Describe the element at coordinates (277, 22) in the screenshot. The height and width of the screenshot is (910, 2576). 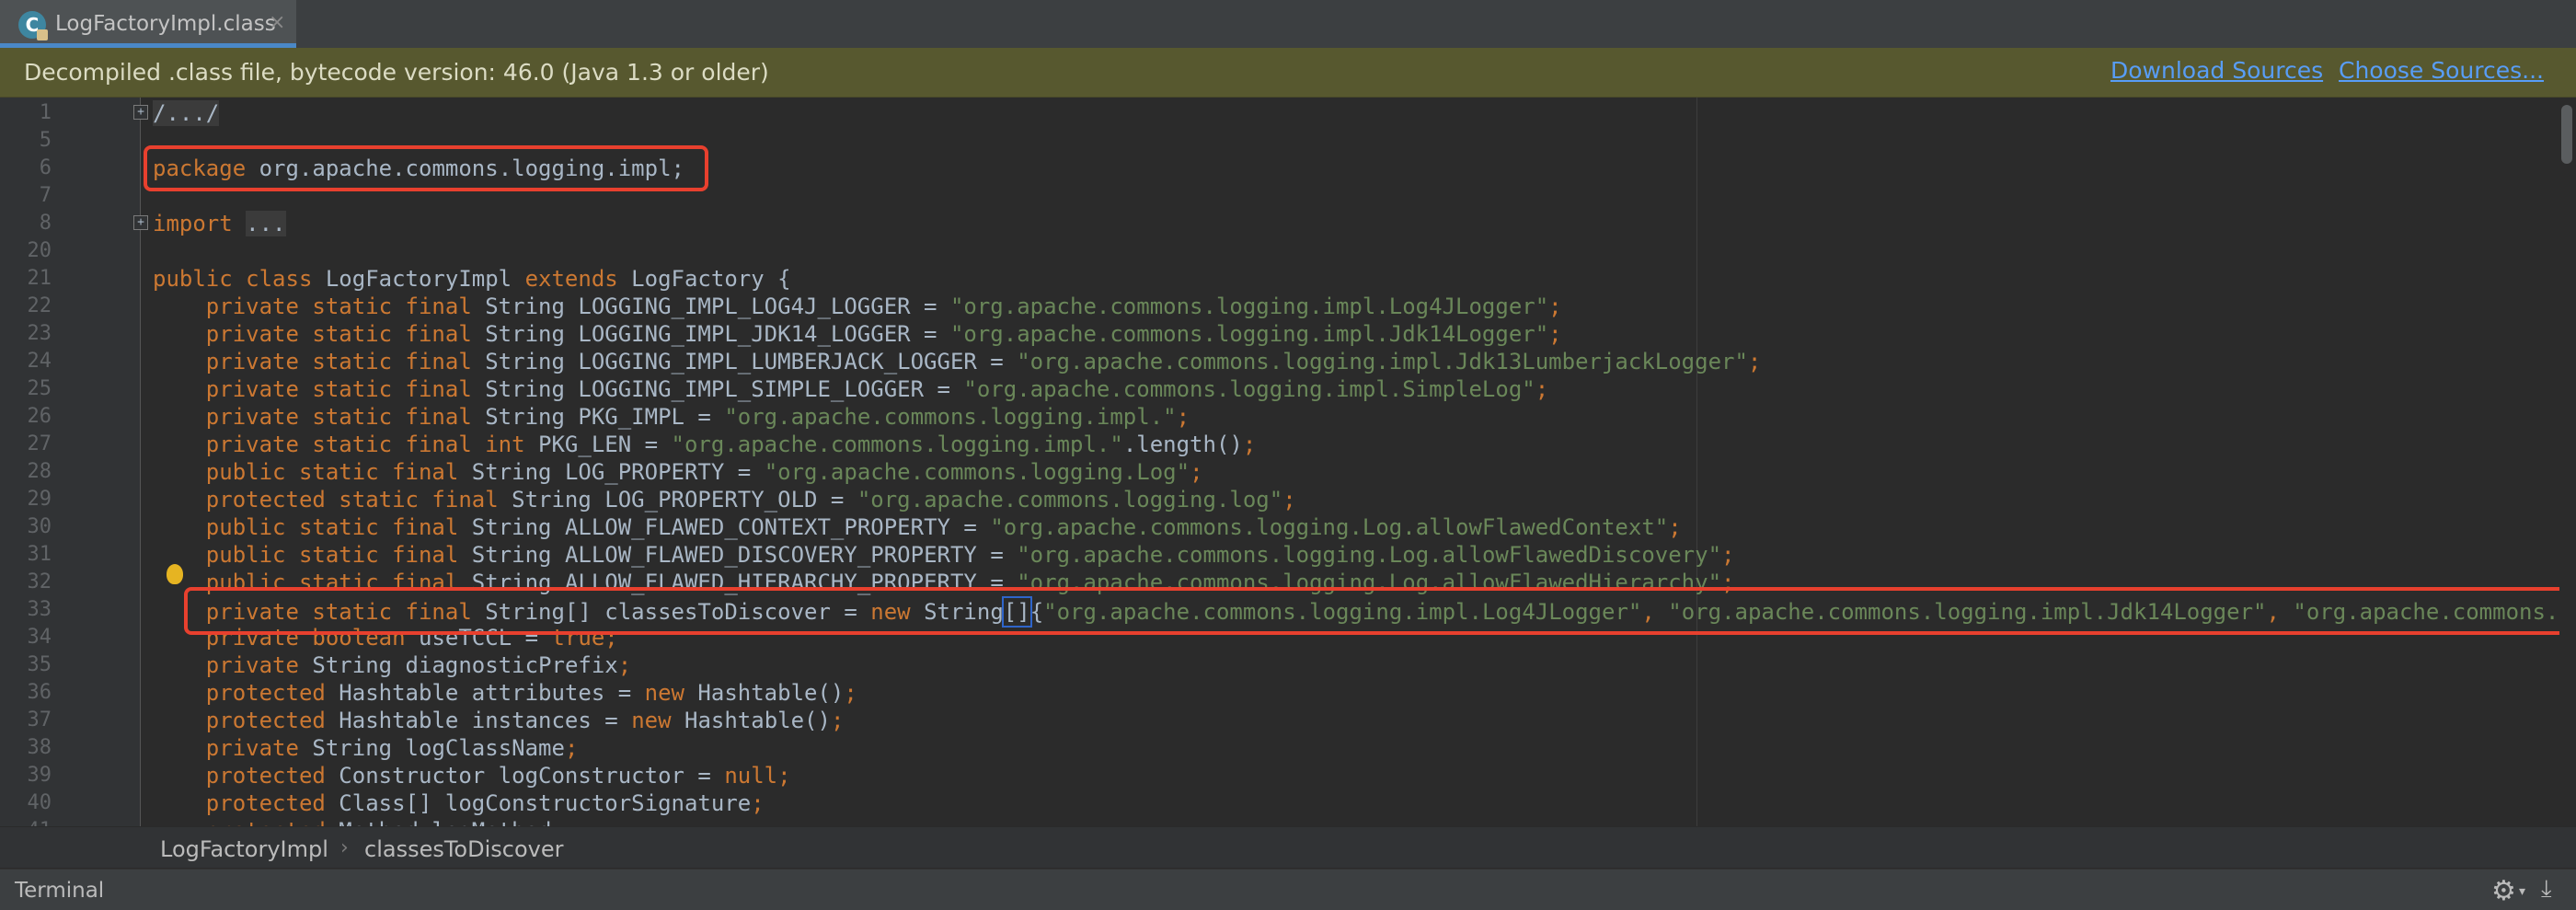
I see `close-tab-icon: ×` at that location.